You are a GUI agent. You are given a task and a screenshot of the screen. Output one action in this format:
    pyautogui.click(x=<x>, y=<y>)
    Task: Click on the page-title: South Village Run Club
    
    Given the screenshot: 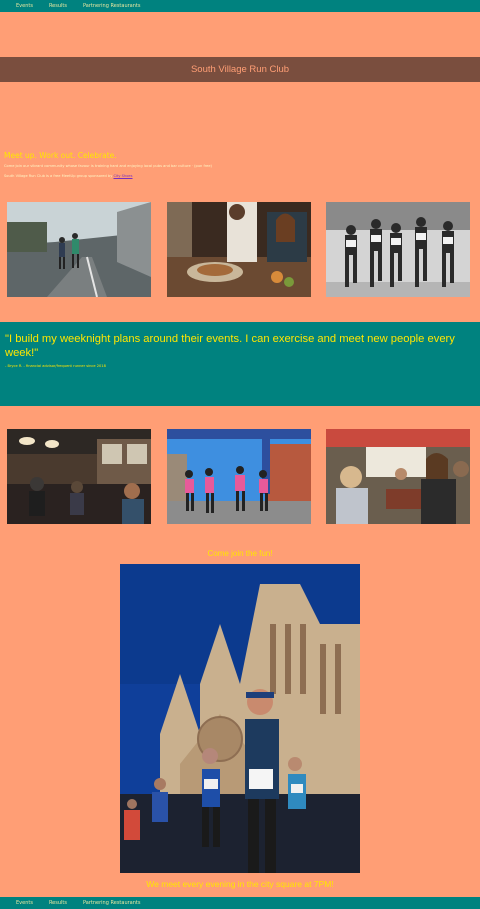 What is the action you would take?
    pyautogui.click(x=240, y=69)
    